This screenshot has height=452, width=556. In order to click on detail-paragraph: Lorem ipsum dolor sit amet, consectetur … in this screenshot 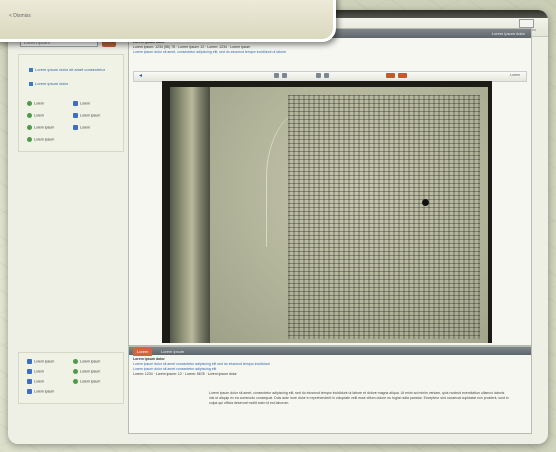, I will do `click(359, 398)`.